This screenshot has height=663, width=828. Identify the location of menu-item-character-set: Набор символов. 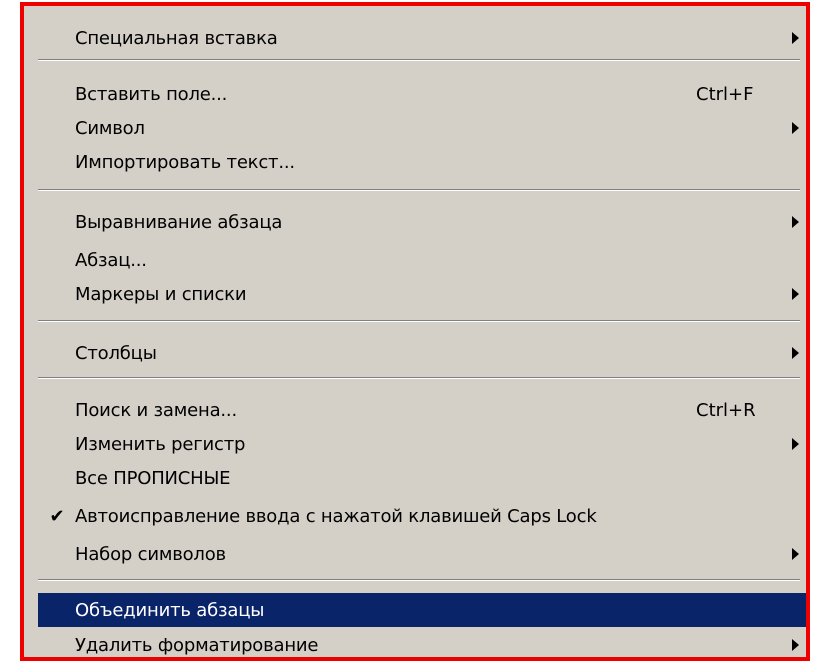
(422, 554).